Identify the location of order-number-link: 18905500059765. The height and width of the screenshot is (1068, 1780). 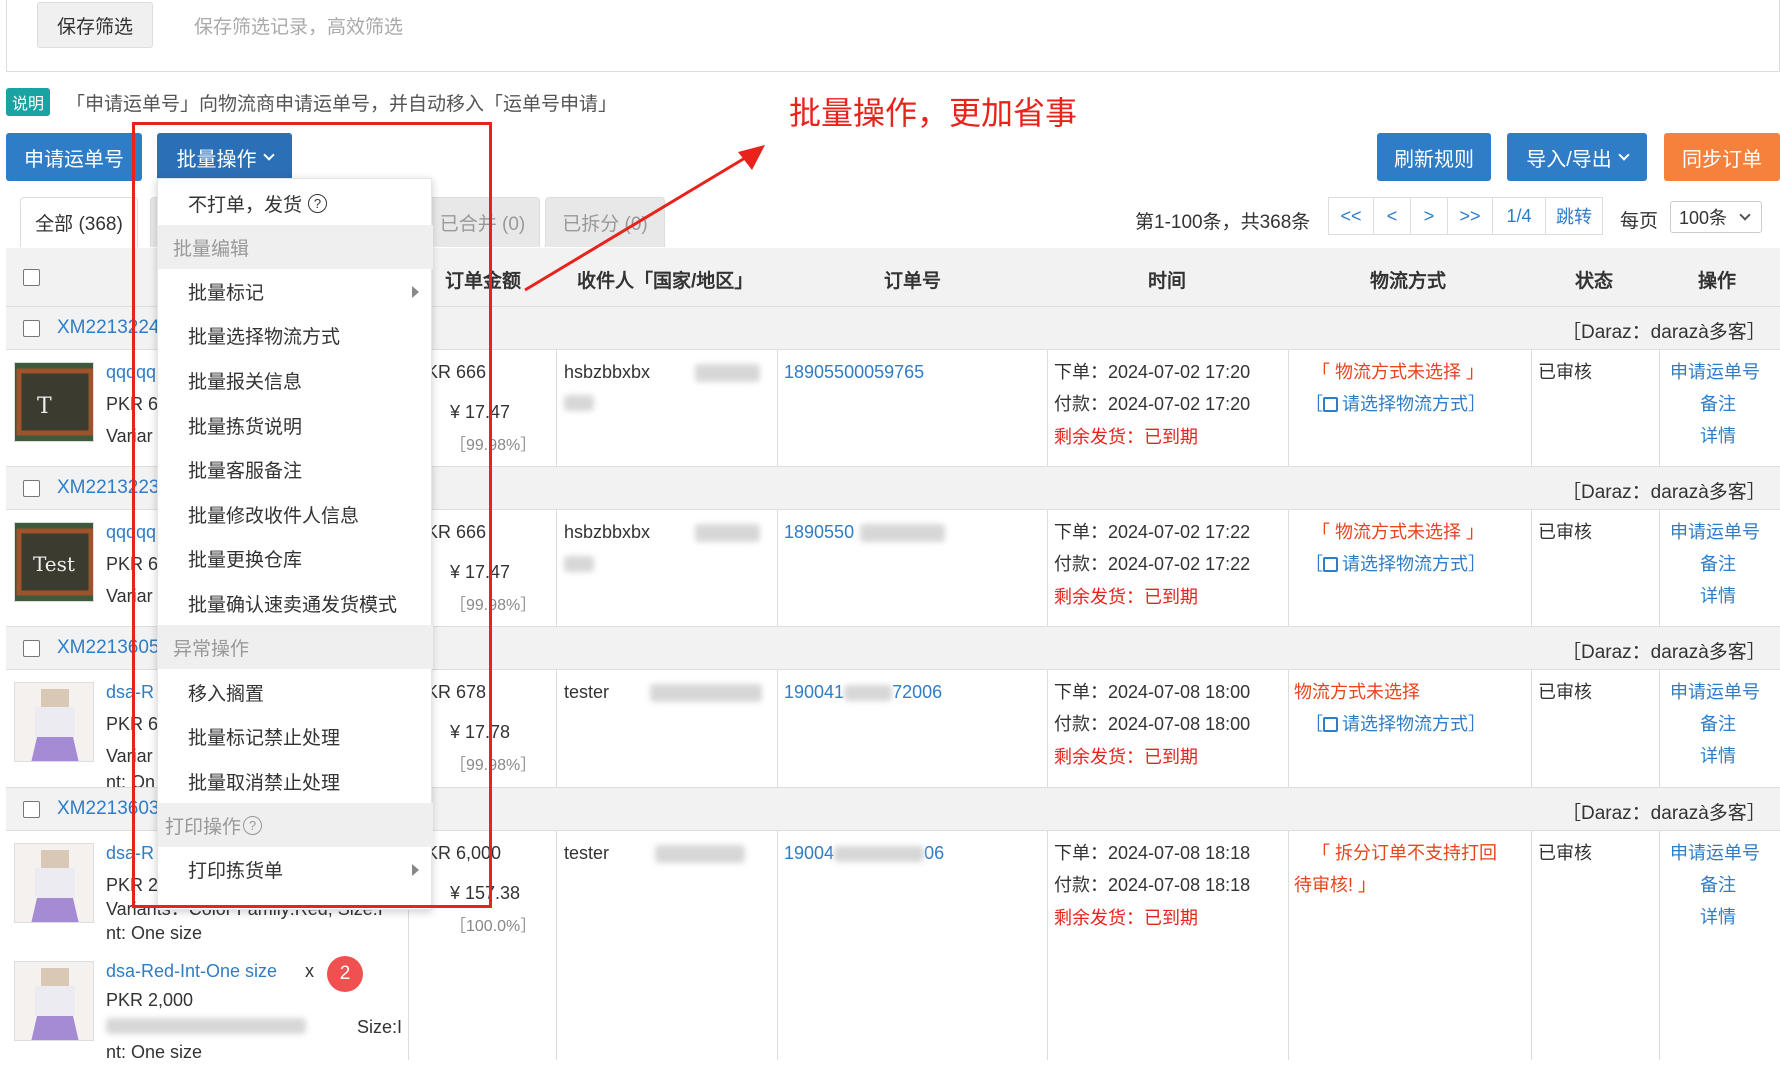
(854, 372).